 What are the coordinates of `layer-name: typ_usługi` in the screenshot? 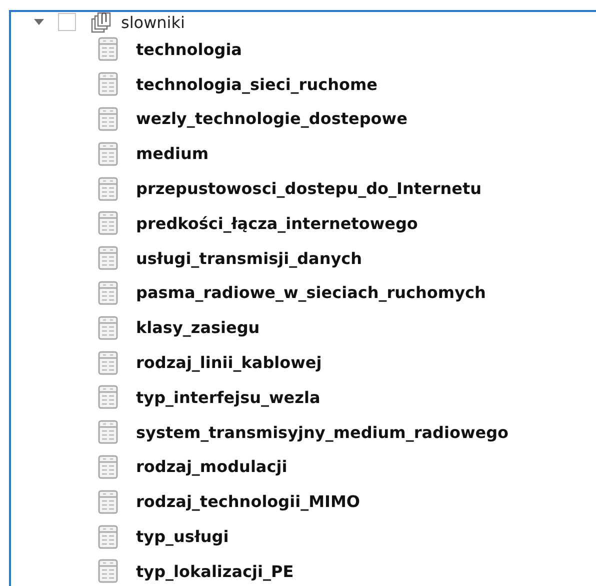 It's located at (182, 536).